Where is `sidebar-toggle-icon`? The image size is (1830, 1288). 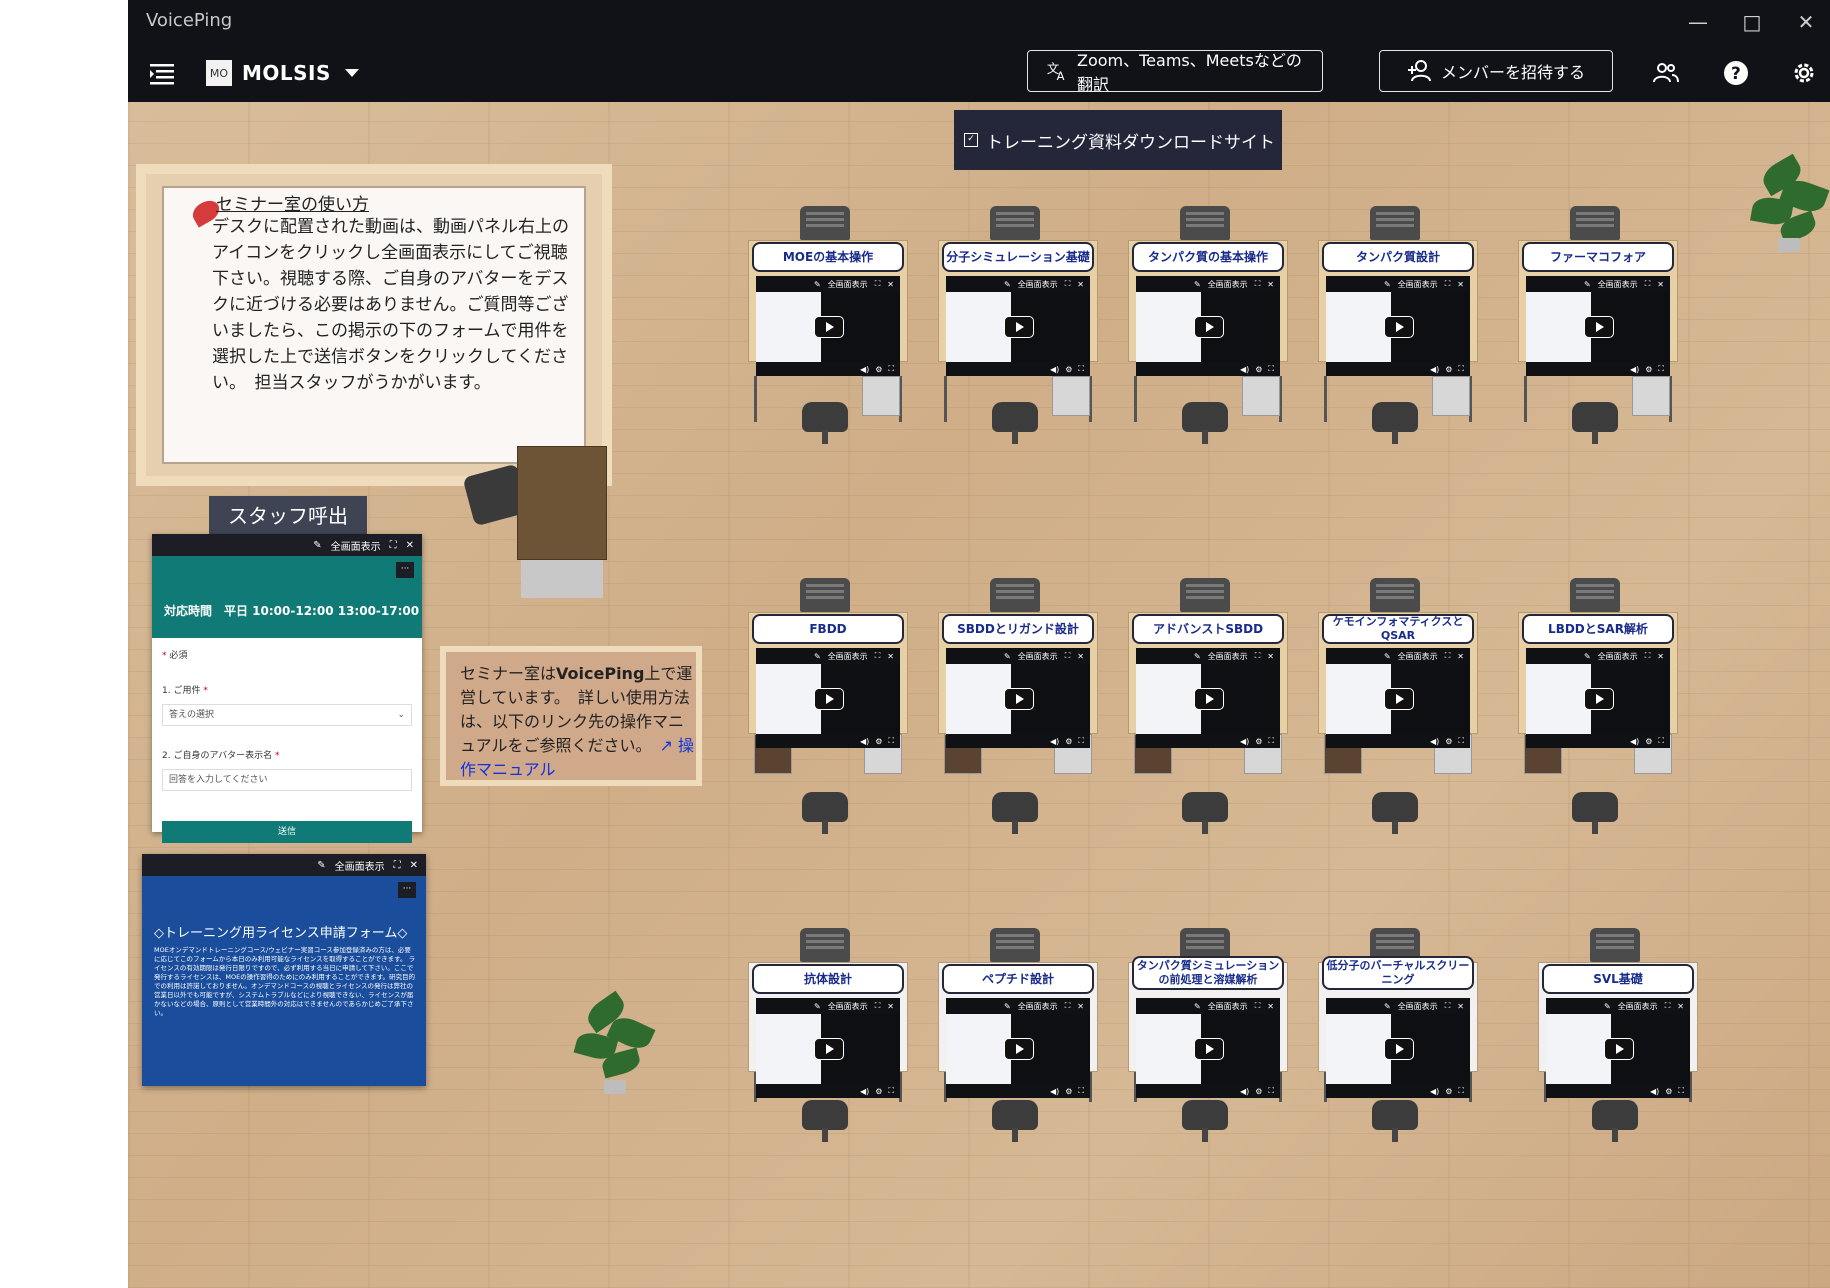
sidebar-toggle-icon is located at coordinates (162, 74).